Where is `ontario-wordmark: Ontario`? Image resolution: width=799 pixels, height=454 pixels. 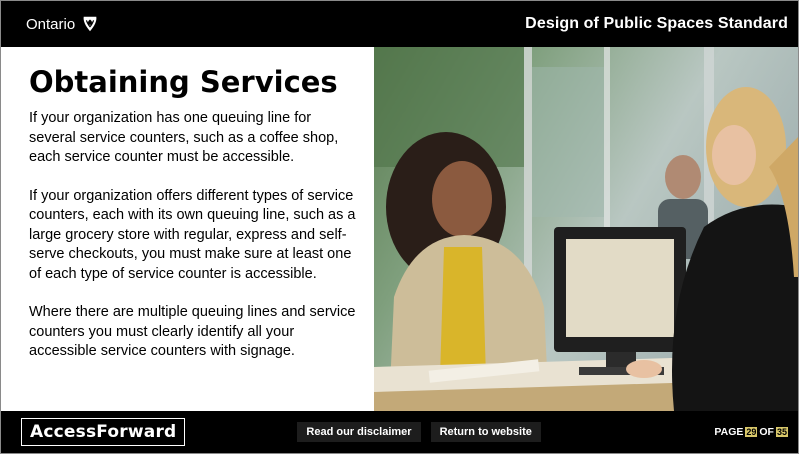
ontario-wordmark: Ontario is located at coordinates (51, 24).